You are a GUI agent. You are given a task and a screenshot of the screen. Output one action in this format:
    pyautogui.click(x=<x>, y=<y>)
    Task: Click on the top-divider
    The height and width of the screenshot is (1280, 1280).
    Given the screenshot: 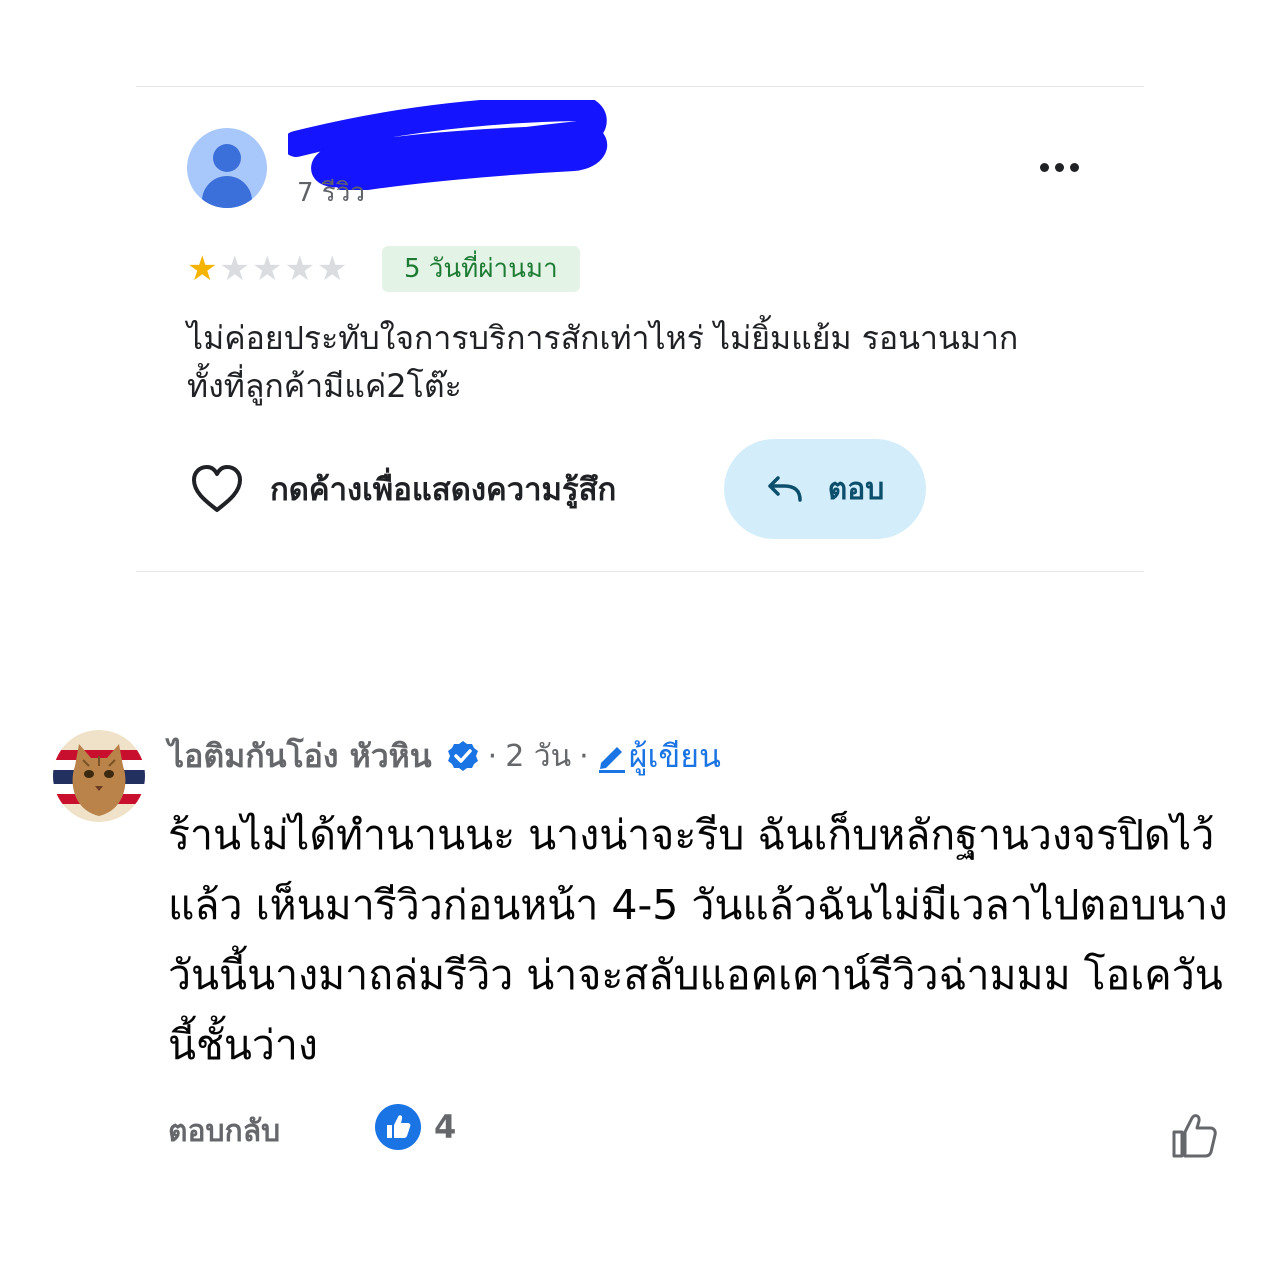 What is the action you would take?
    pyautogui.click(x=640, y=86)
    